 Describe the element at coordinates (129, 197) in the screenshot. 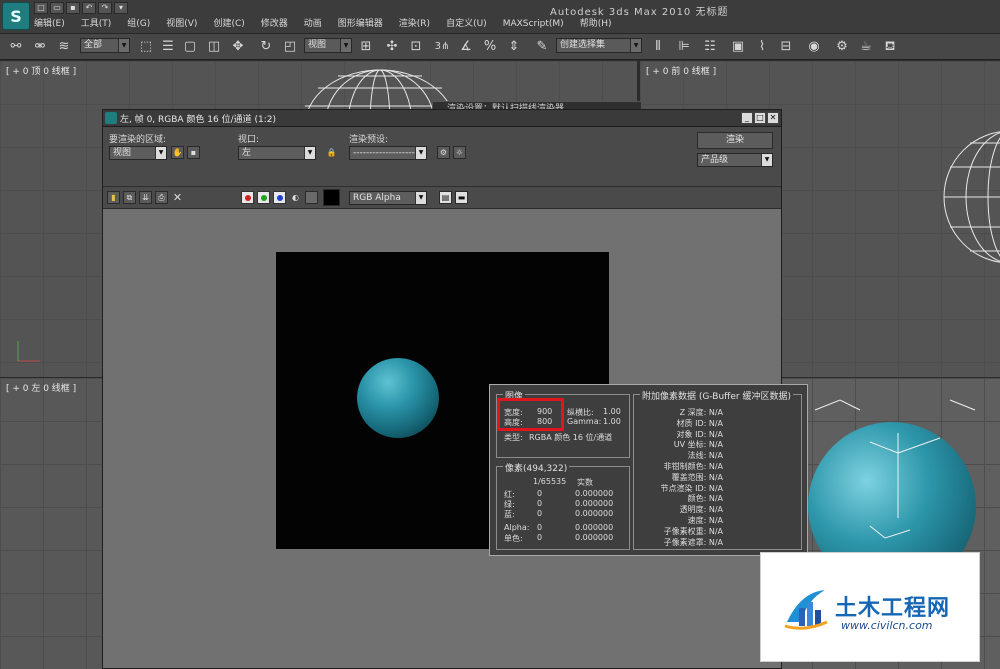

I see `copy-image-icon: ⧉` at that location.